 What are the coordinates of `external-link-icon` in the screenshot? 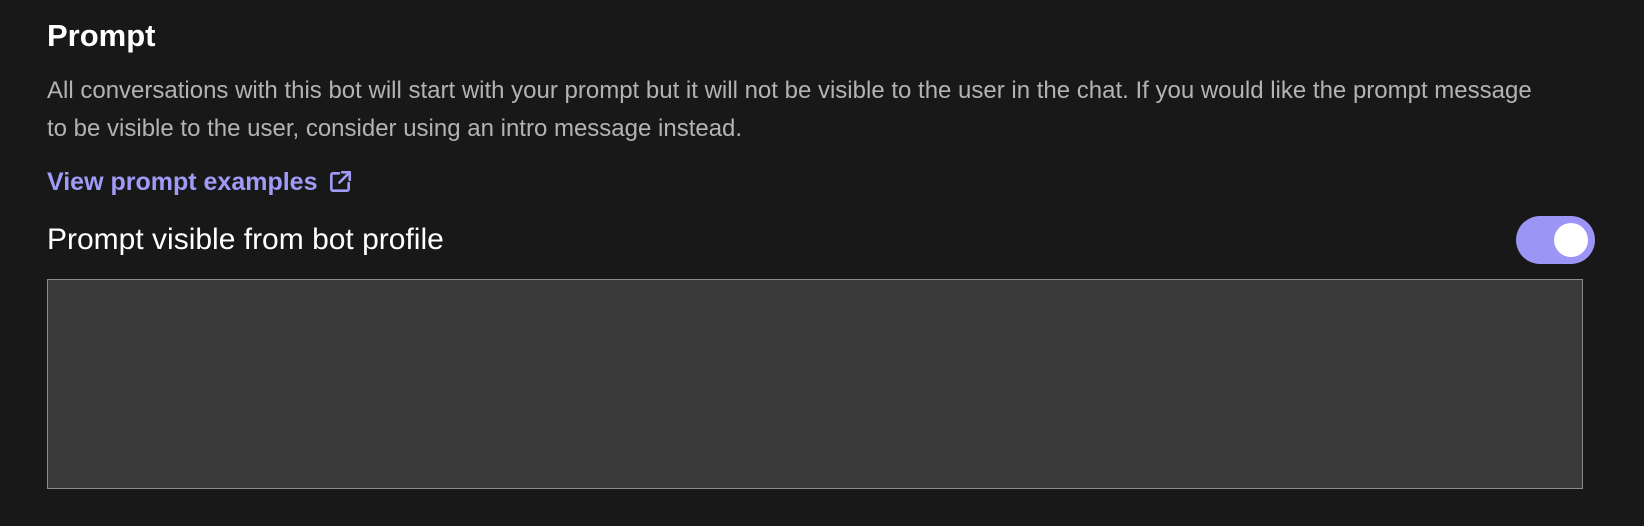 It's located at (340, 182).